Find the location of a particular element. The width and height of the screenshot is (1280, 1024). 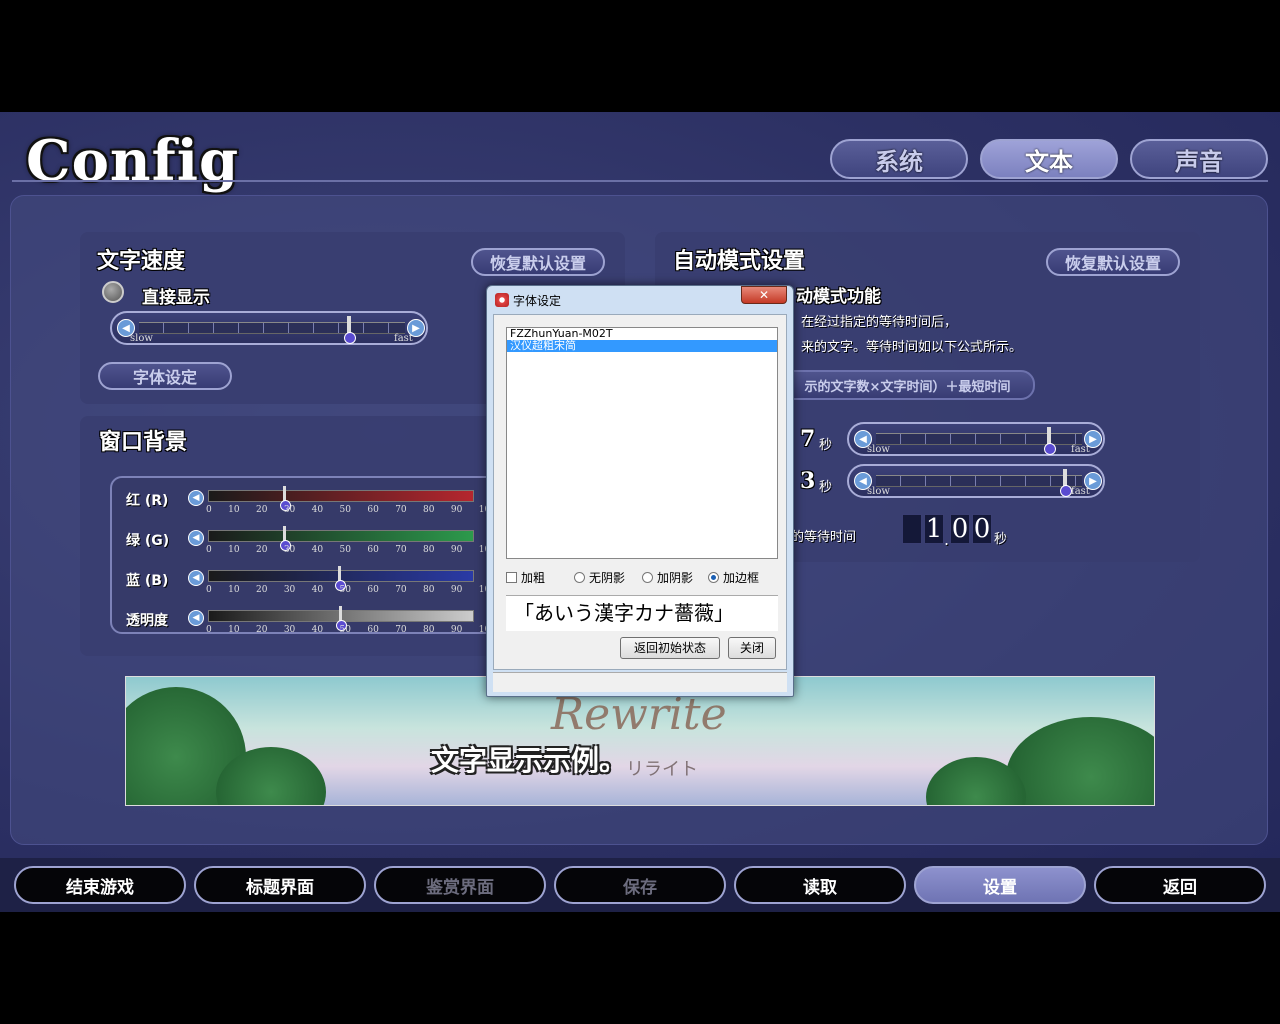

shadow-label: 加阴影 is located at coordinates (675, 578).